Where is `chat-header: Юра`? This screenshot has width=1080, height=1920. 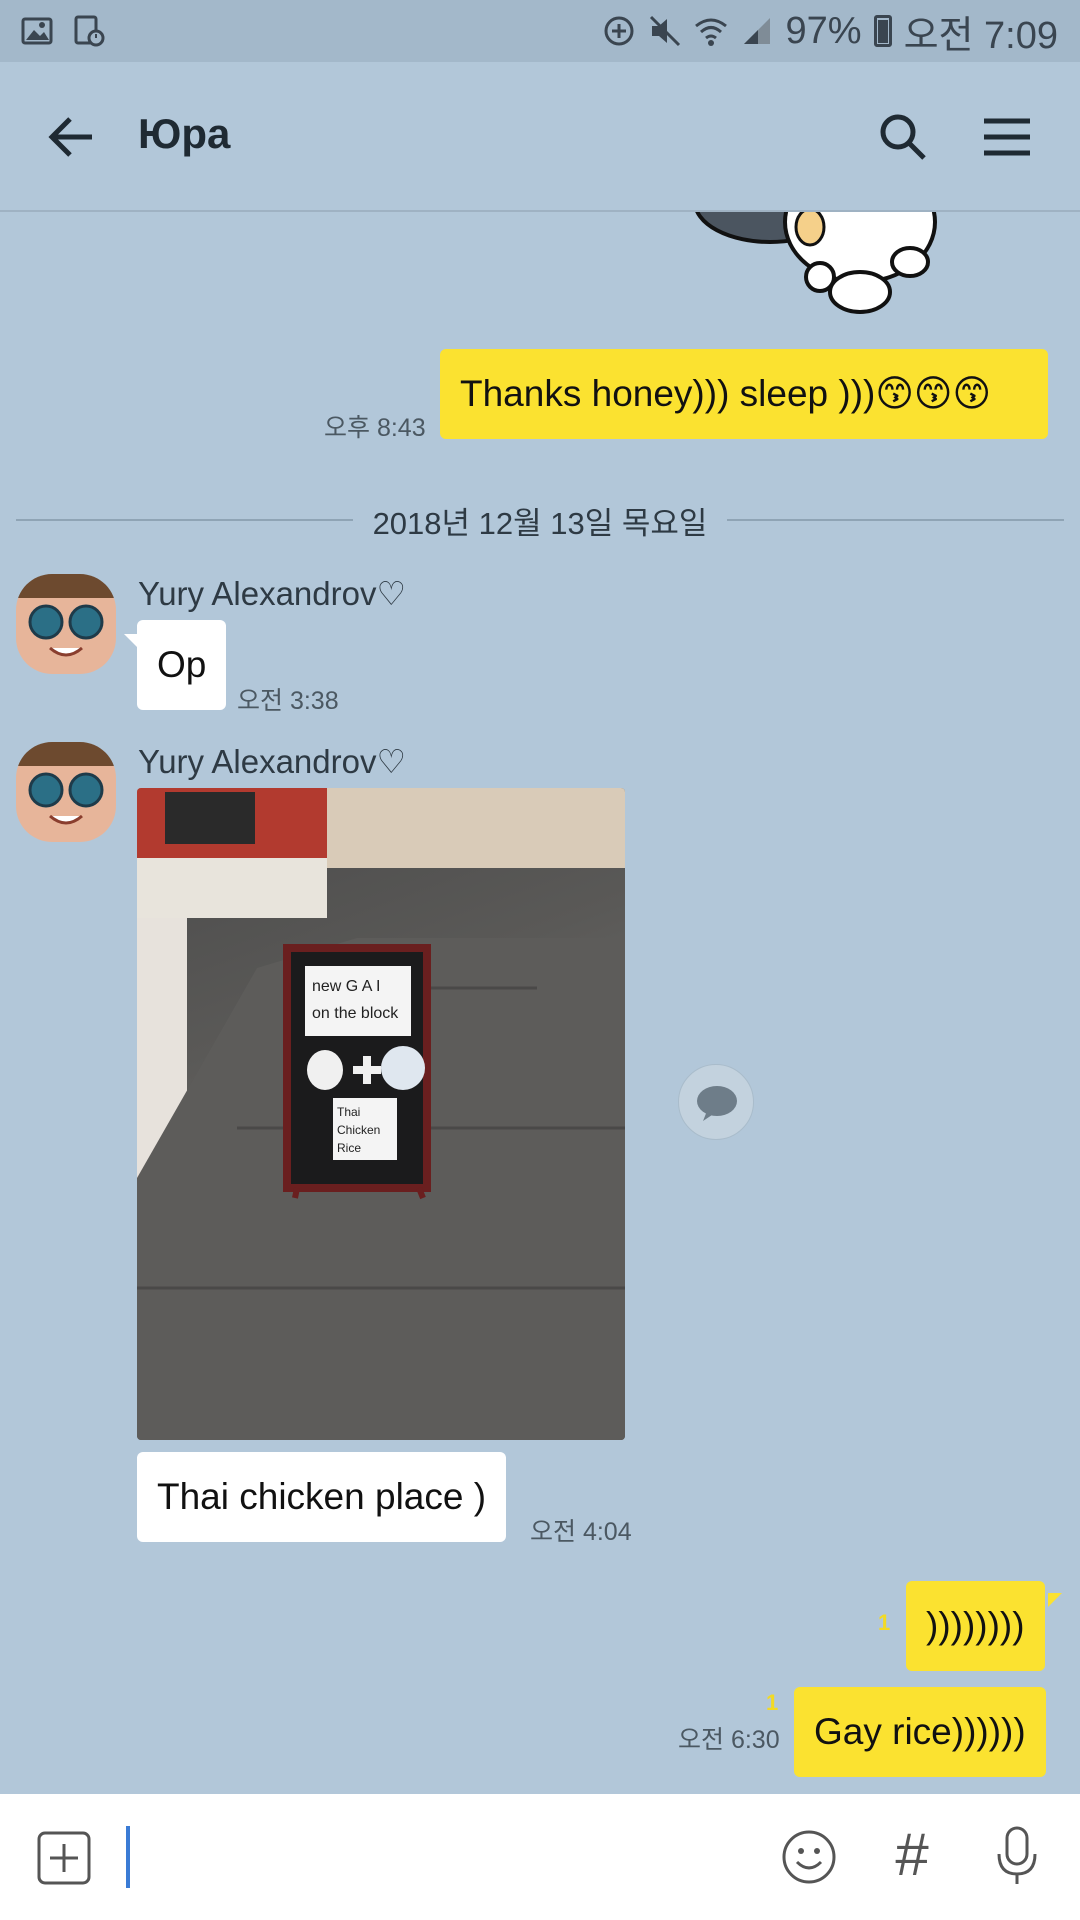 chat-header: Юра is located at coordinates (540, 137).